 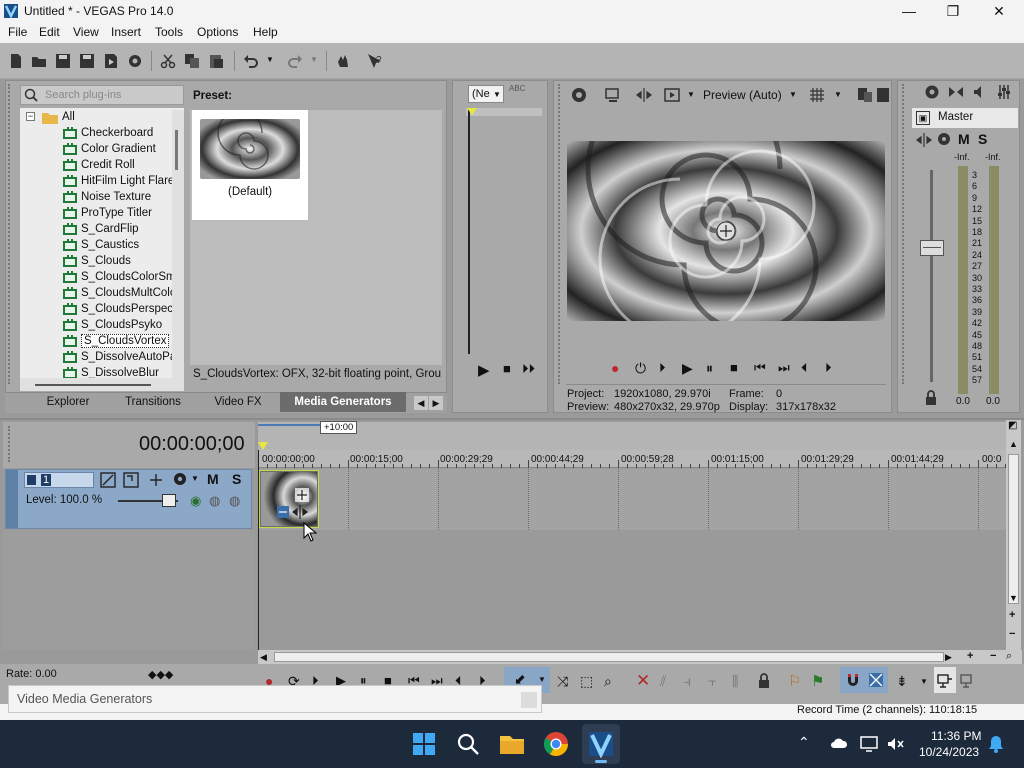 I want to click on zoom-in-vertical-icon: +, so click(x=1012, y=615).